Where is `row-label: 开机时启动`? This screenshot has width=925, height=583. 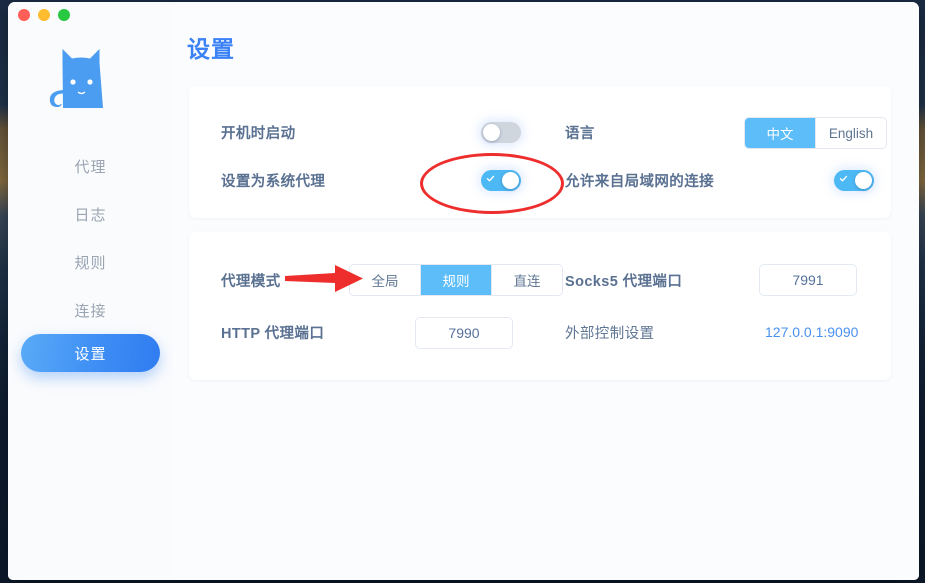 row-label: 开机时启动 is located at coordinates (258, 133).